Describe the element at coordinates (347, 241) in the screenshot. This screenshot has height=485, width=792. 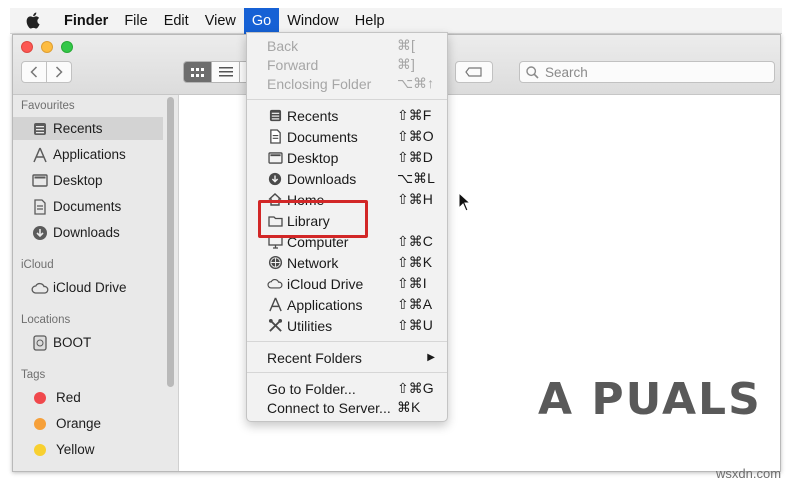
I see `menu-item-computer: Computer ⇧⌘C` at that location.